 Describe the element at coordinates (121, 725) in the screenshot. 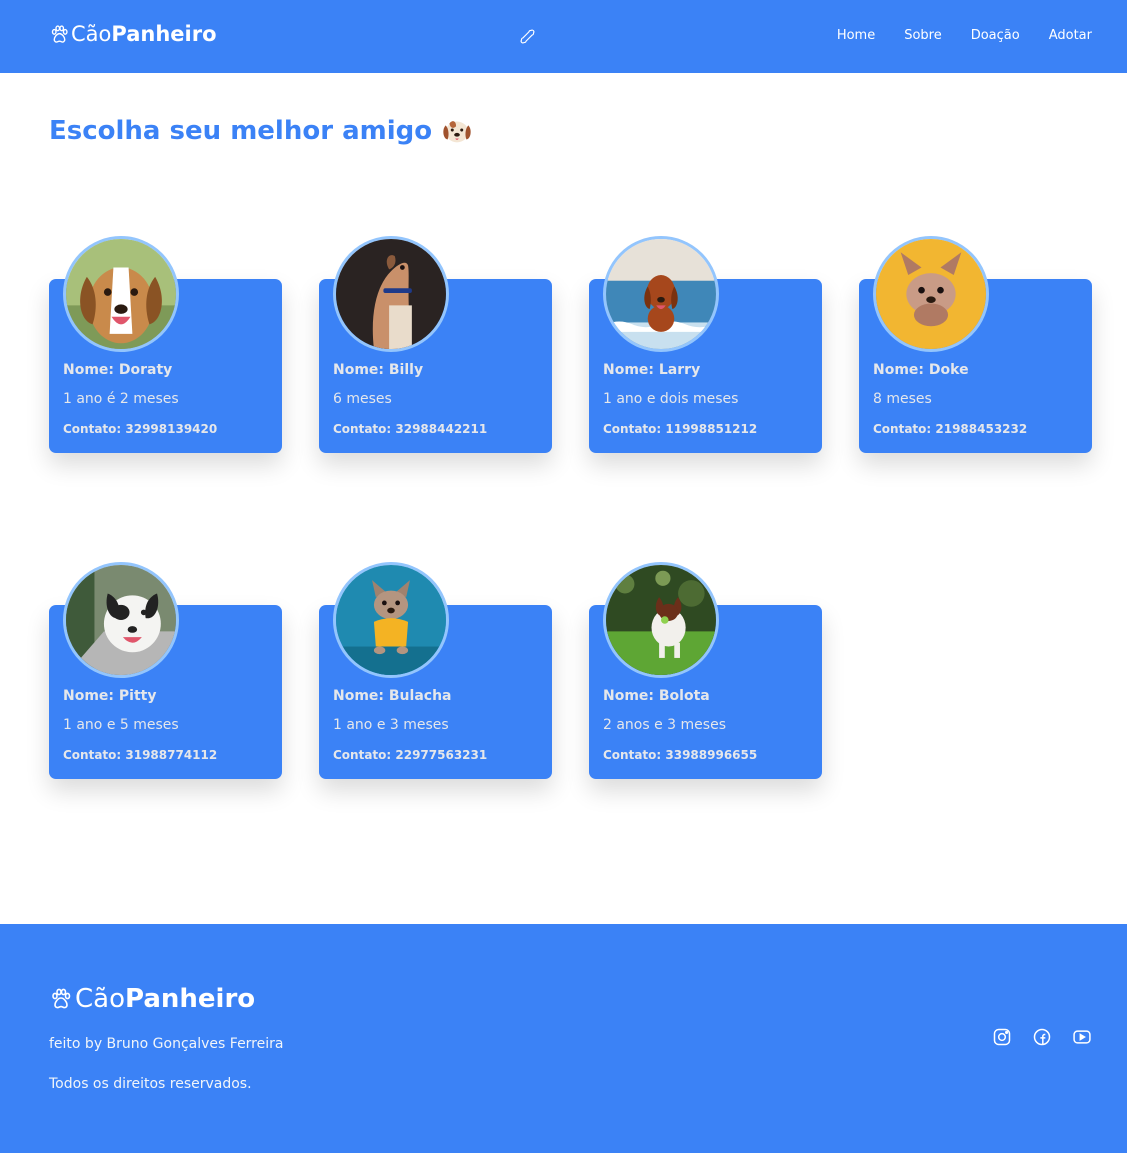

I see `dog-age: 1 ano e 5 meses` at that location.